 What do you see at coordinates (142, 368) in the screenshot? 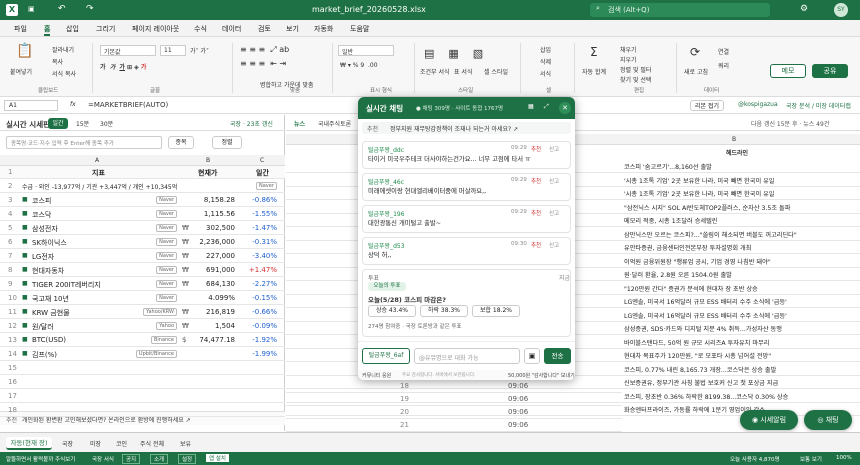
I see `empty-row: 15` at bounding box center [142, 368].